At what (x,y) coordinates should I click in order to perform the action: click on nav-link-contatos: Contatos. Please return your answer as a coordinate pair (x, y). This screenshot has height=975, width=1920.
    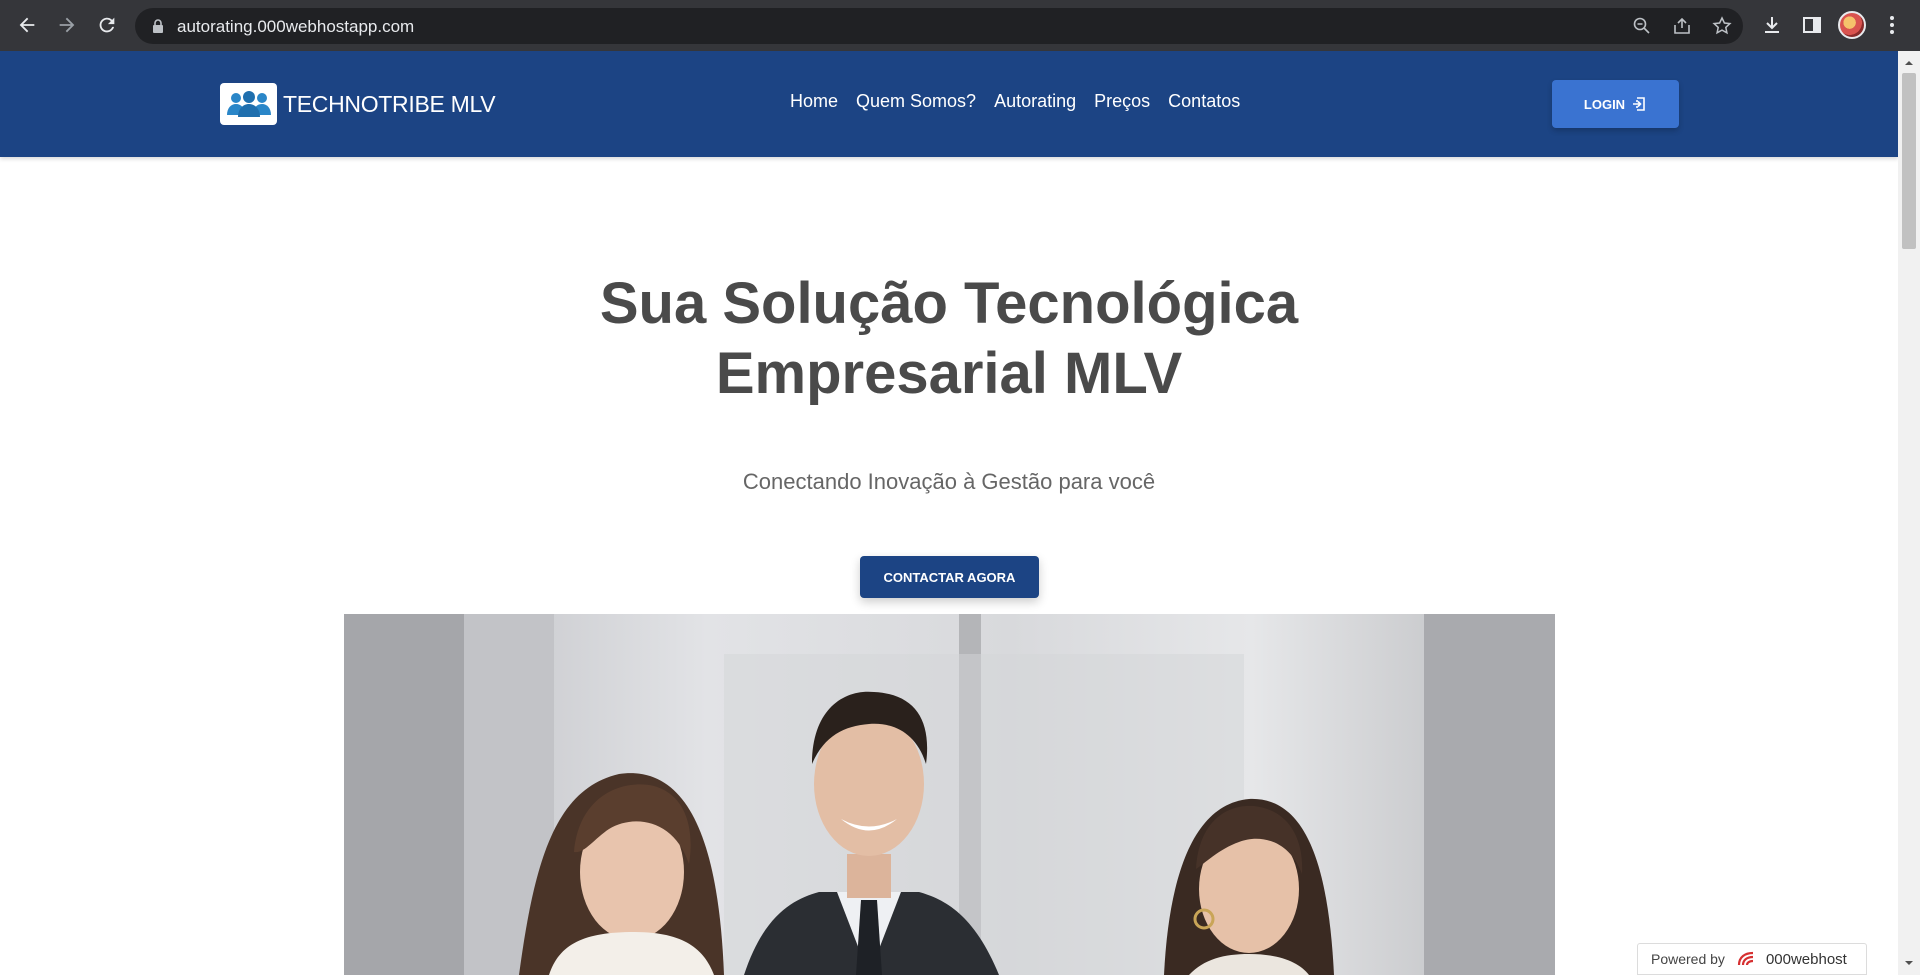
    Looking at the image, I should click on (1204, 101).